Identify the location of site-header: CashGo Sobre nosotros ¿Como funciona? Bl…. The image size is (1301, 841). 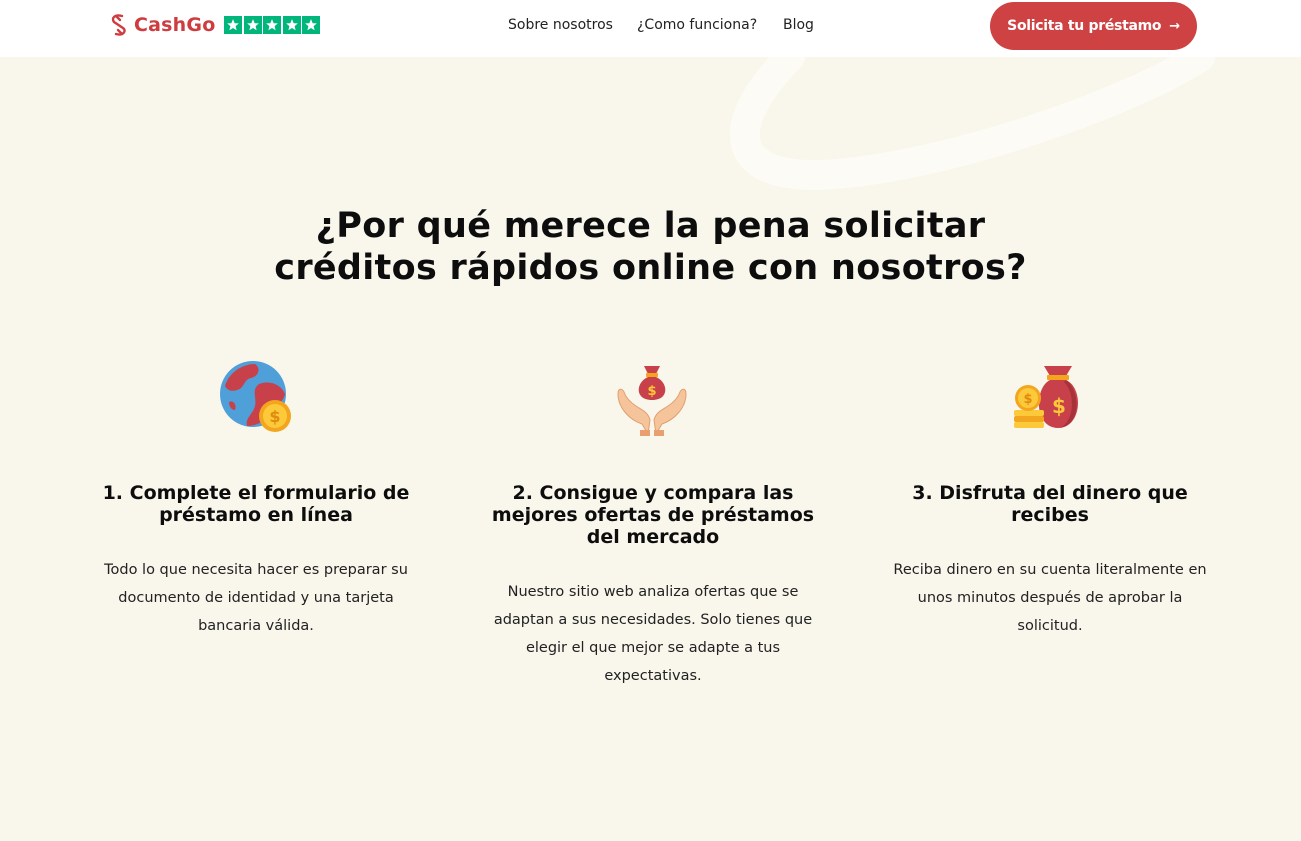
(650, 28).